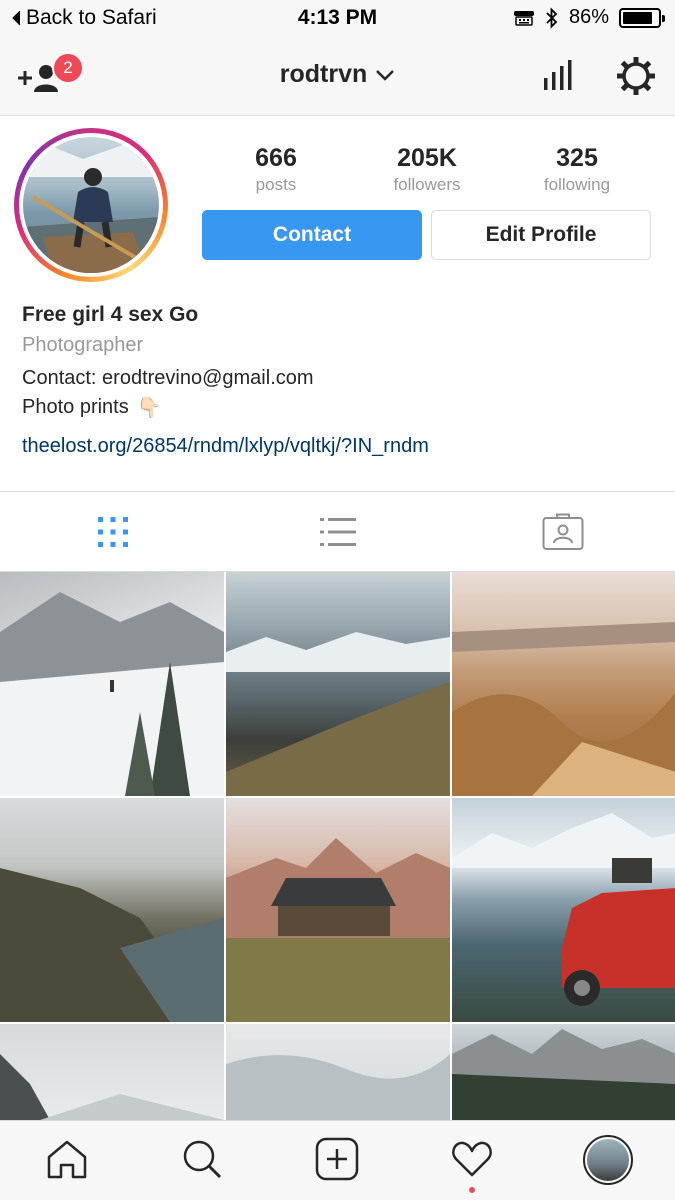 The width and height of the screenshot is (675, 1200). I want to click on photo-snowy-peak, so click(112, 1087).